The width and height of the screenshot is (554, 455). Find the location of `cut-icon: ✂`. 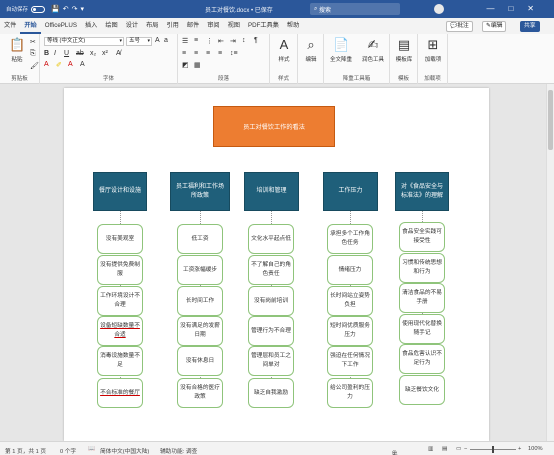

cut-icon: ✂ is located at coordinates (33, 42).